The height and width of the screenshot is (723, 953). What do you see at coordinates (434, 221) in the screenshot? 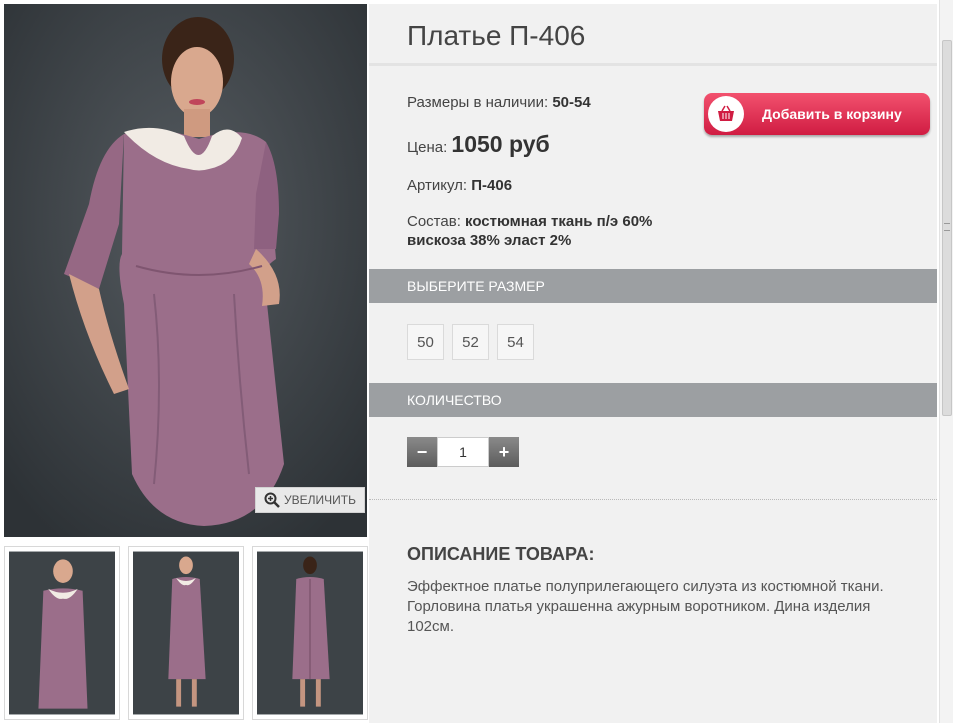
I see `composition-label: Состав:` at bounding box center [434, 221].